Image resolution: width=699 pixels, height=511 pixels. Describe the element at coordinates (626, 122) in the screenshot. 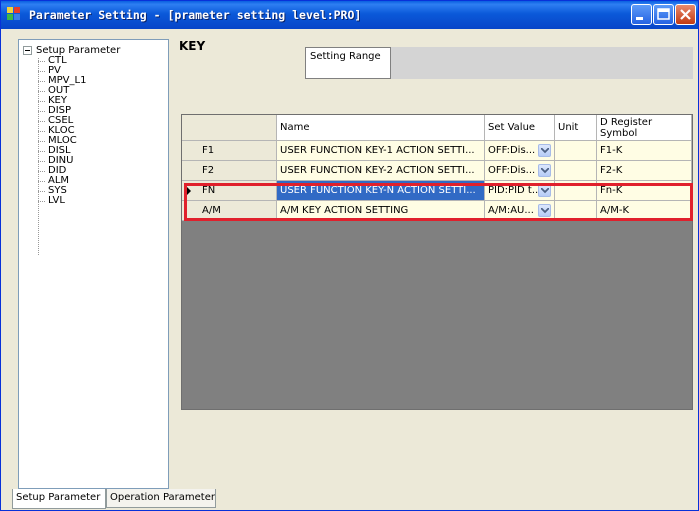

I see `column-header-d-register-line1: D Register` at that location.